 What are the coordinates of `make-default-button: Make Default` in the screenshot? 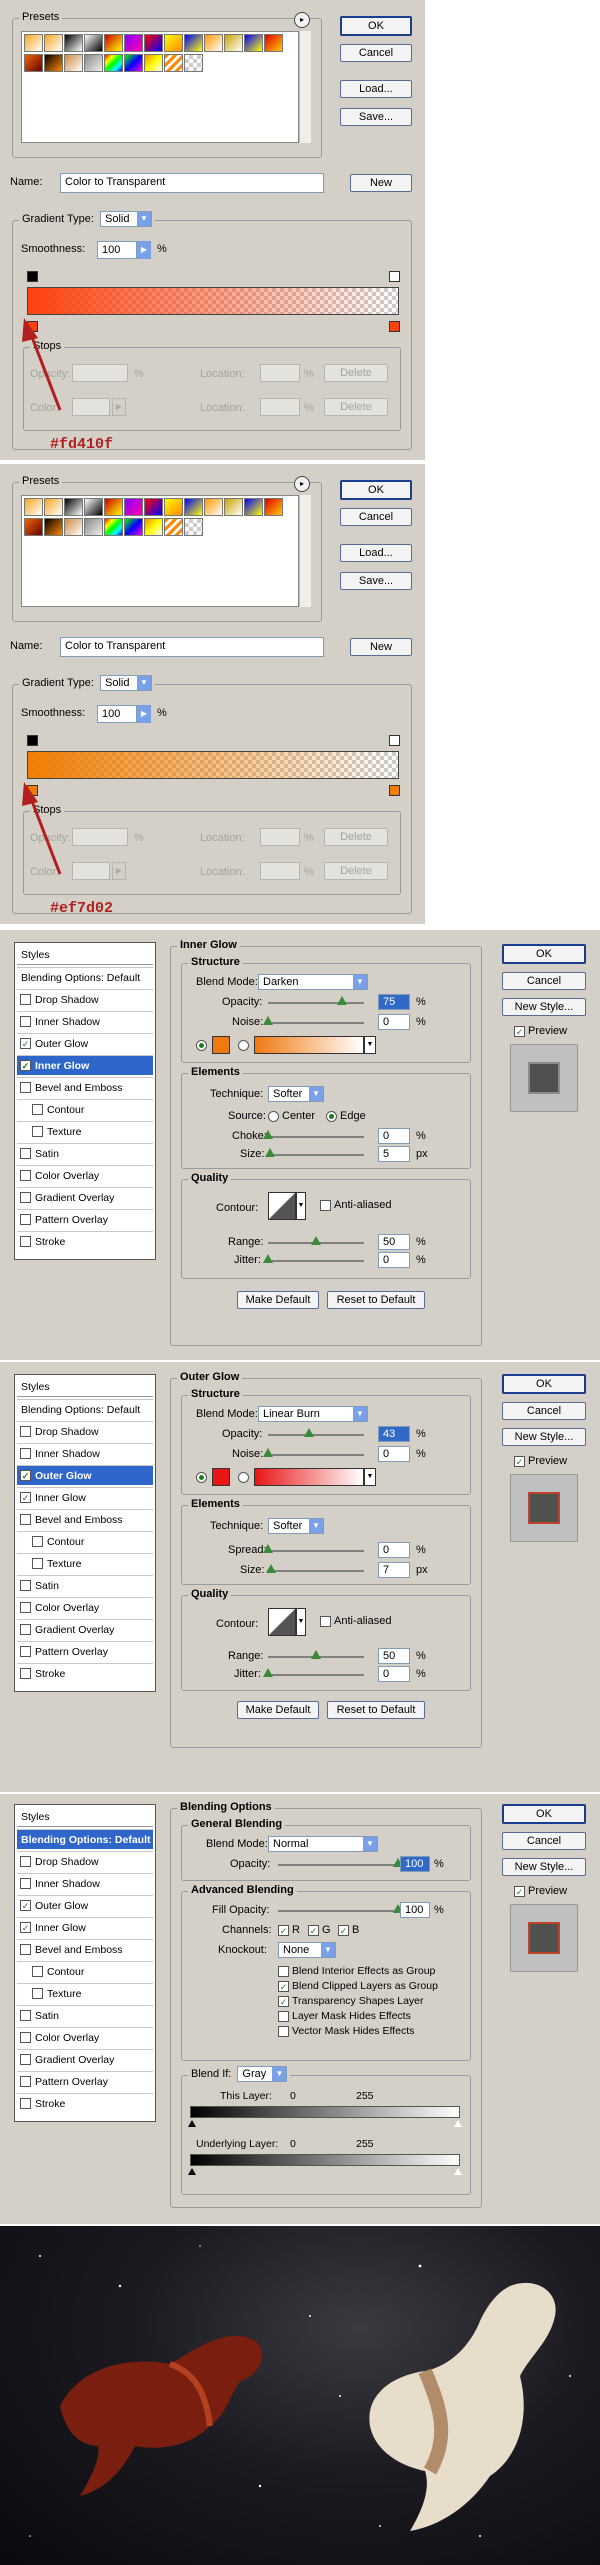 It's located at (278, 1710).